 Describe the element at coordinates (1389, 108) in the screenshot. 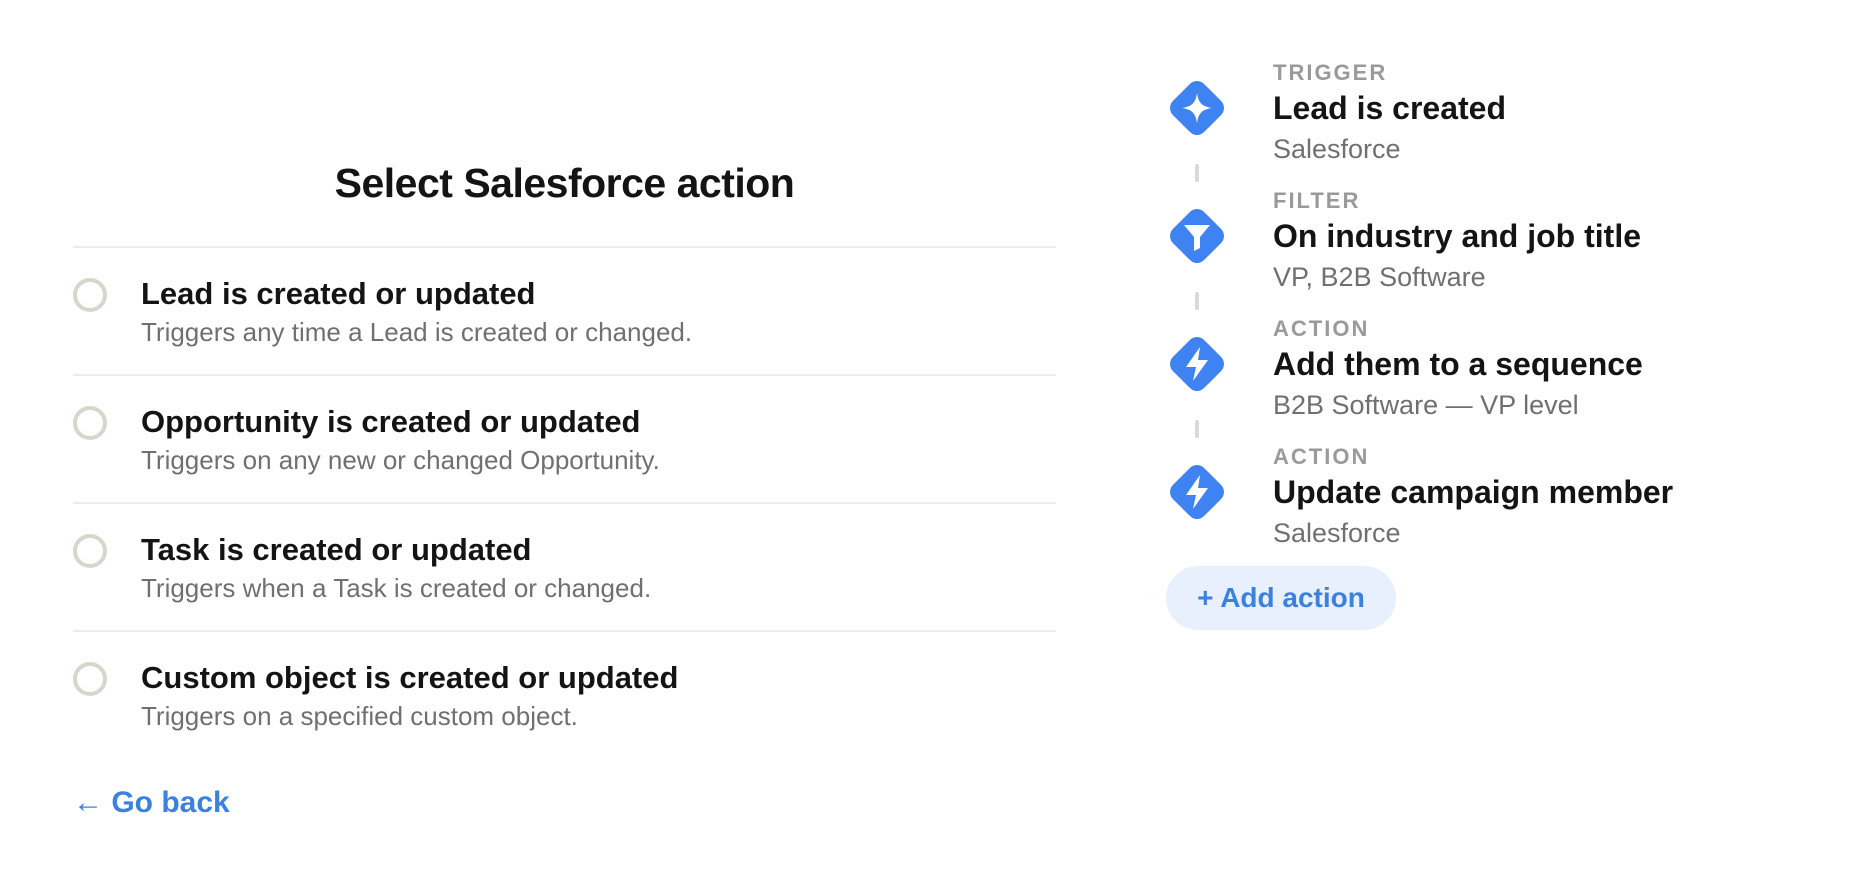

I see `step-title: Lead is created` at that location.